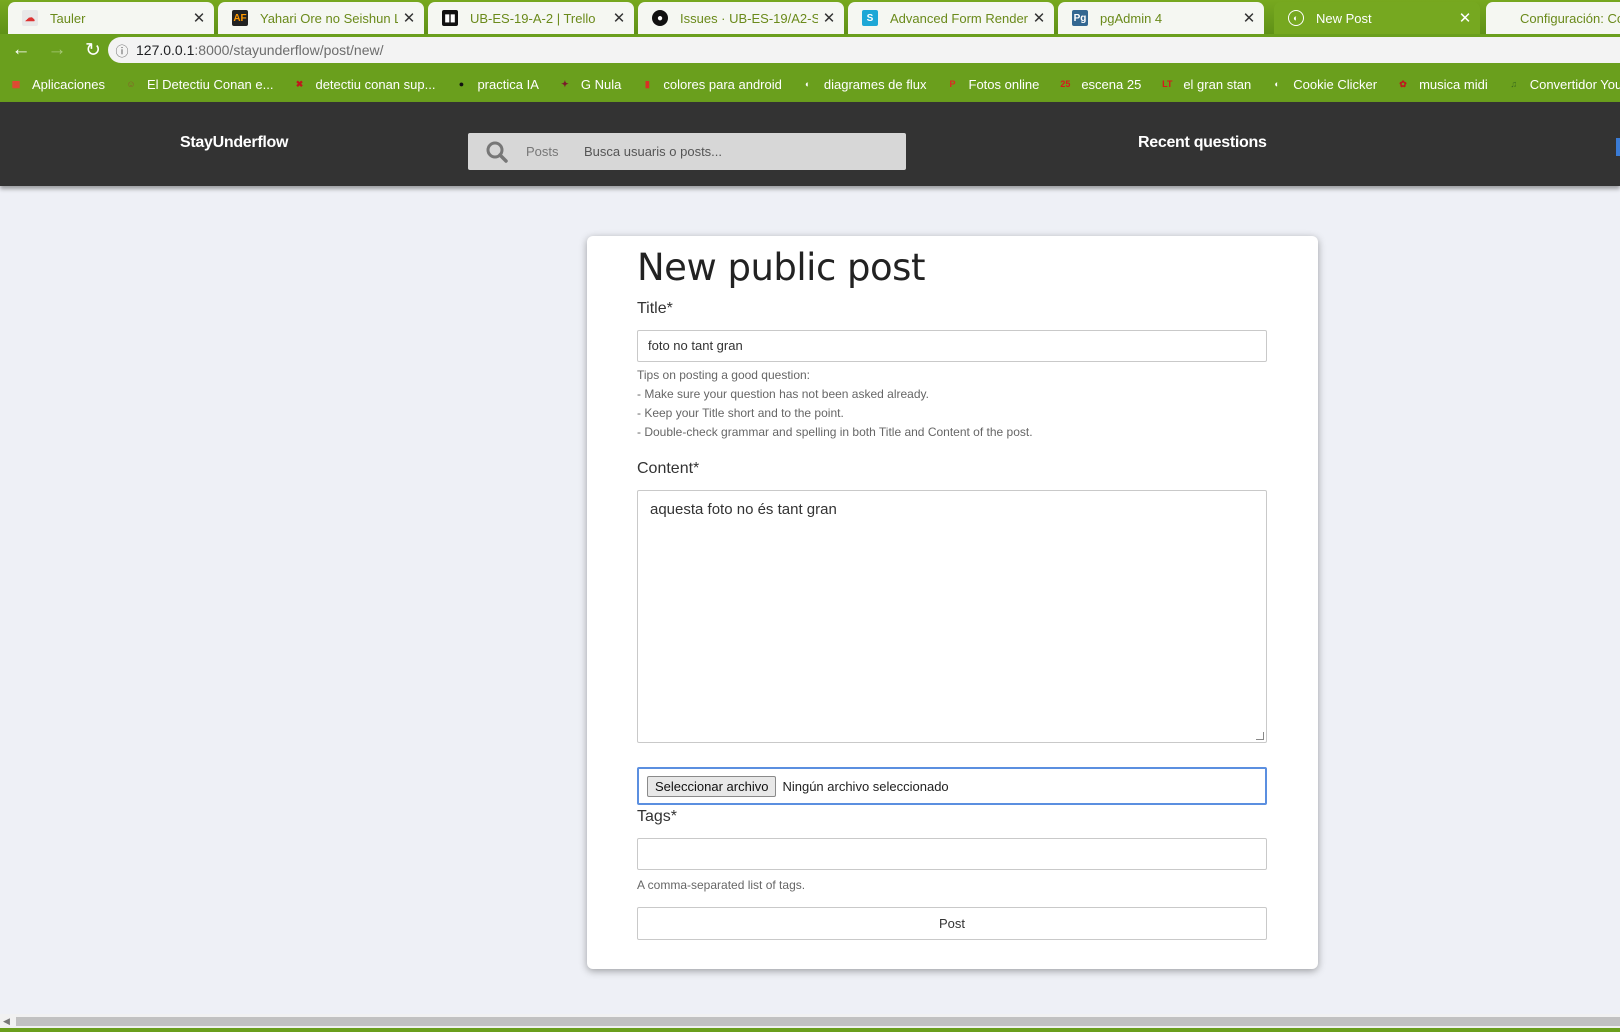 This screenshot has height=1032, width=1620. I want to click on midi-icon: ✿, so click(1403, 83).